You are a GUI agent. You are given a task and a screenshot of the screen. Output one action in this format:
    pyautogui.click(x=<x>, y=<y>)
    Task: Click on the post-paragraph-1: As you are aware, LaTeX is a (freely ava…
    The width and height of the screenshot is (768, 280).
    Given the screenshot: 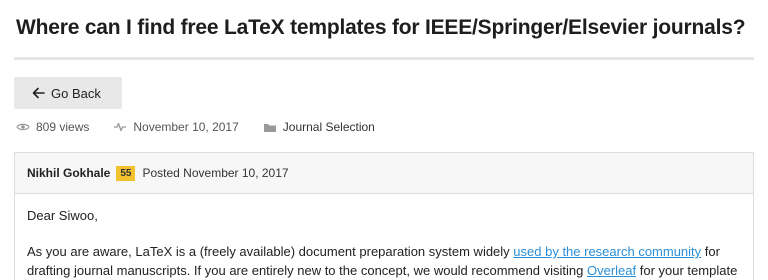 What is the action you would take?
    pyautogui.click(x=384, y=251)
    